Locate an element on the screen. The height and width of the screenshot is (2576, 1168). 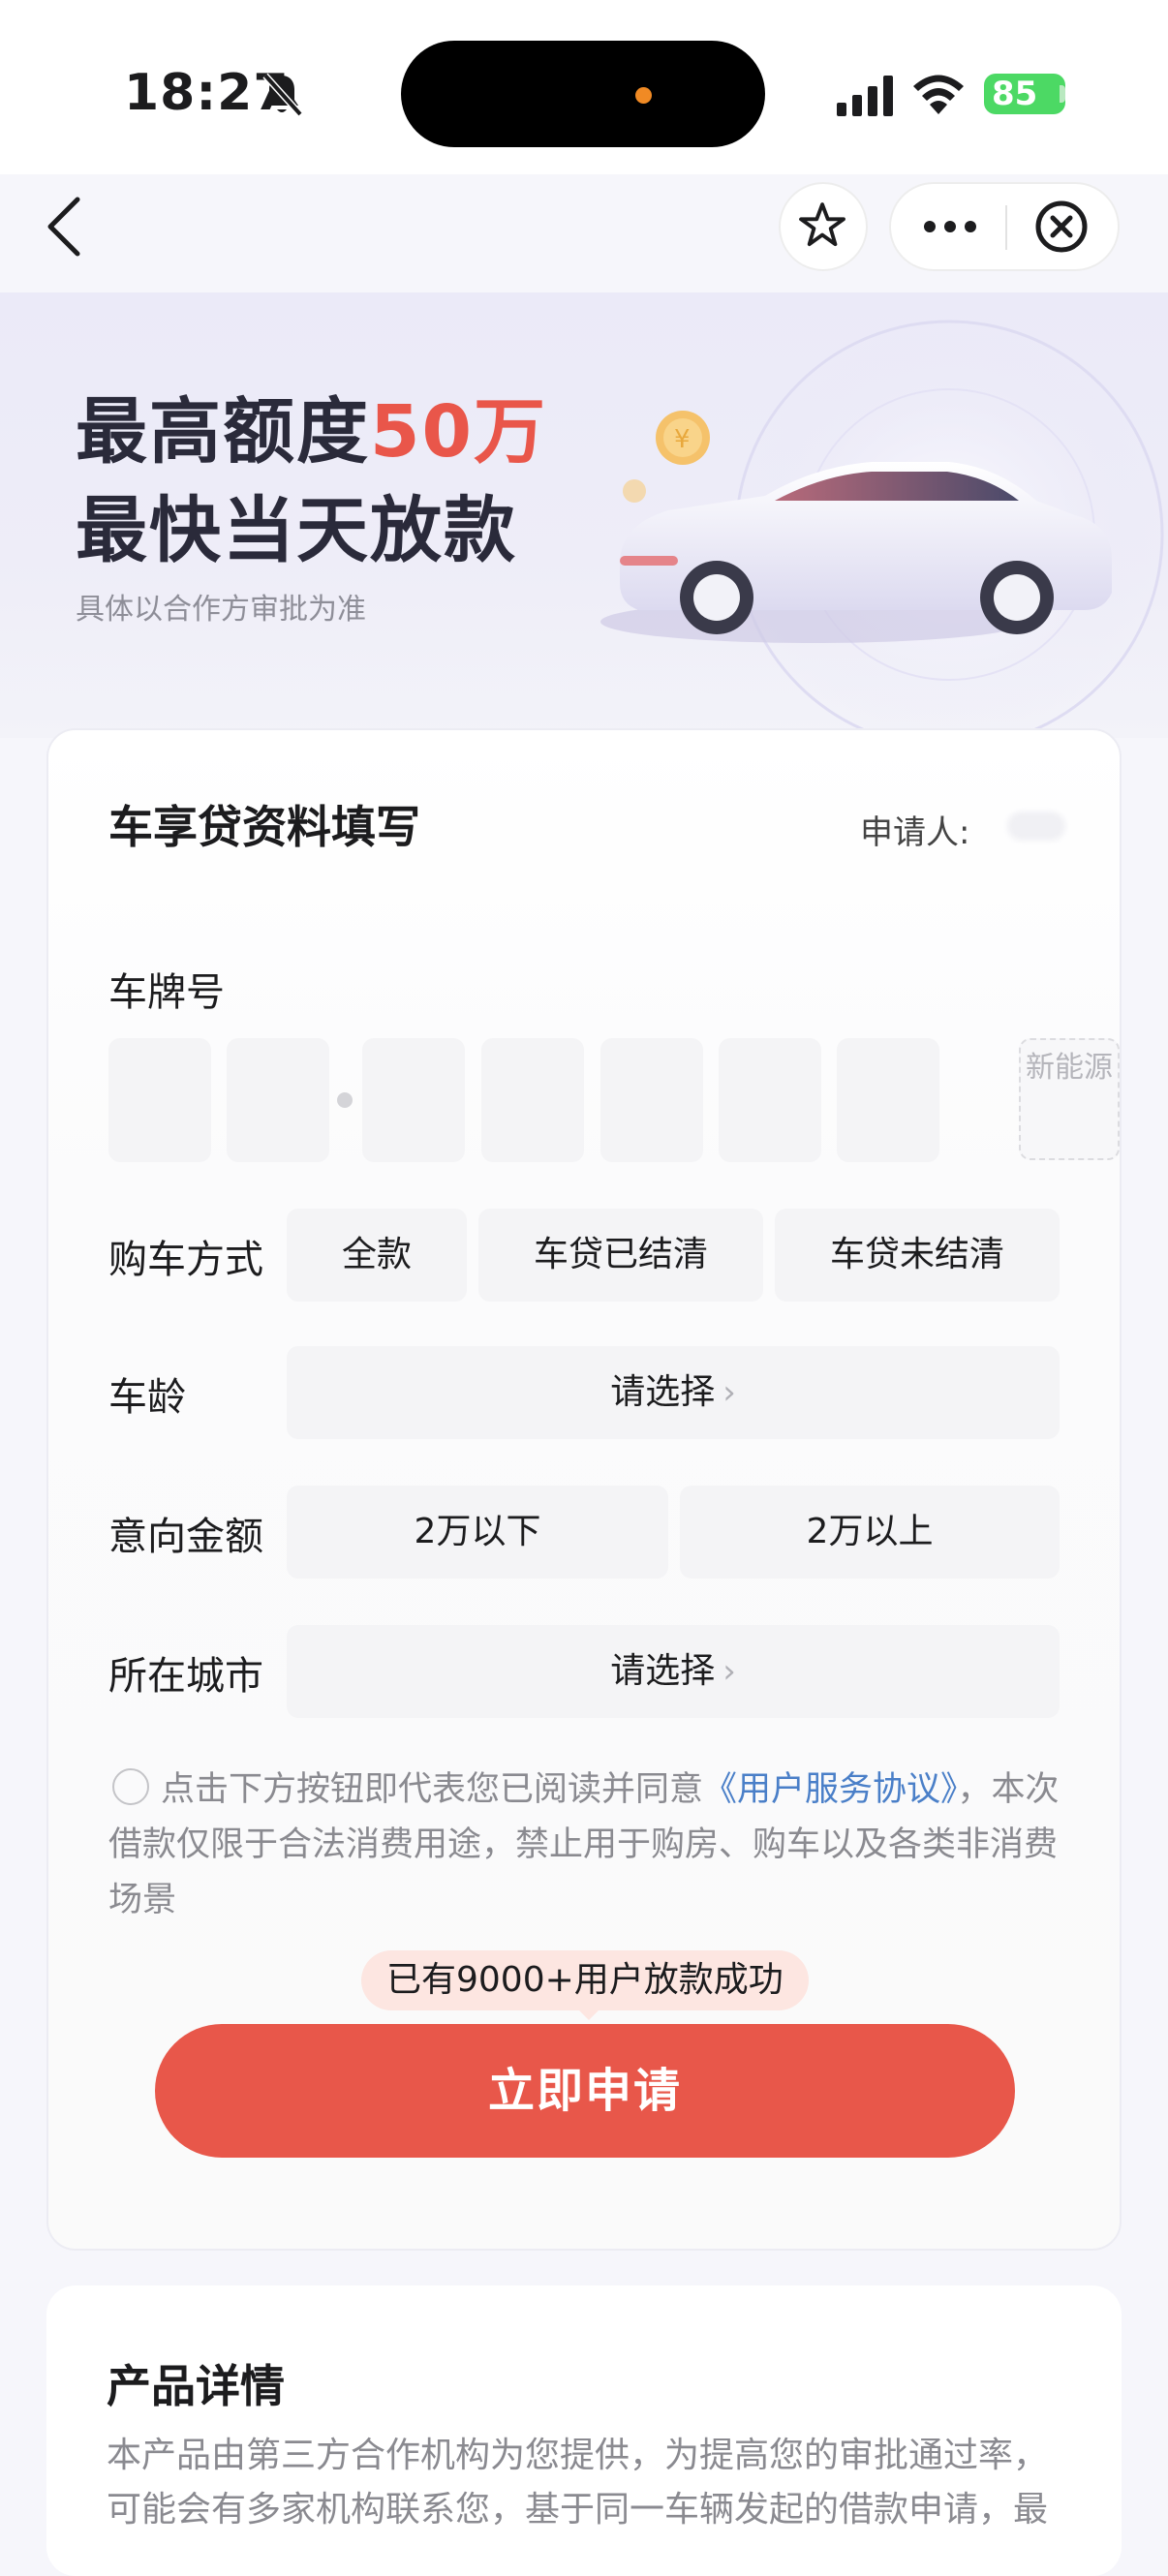
battery-indicator: 85 is located at coordinates (1024, 94).